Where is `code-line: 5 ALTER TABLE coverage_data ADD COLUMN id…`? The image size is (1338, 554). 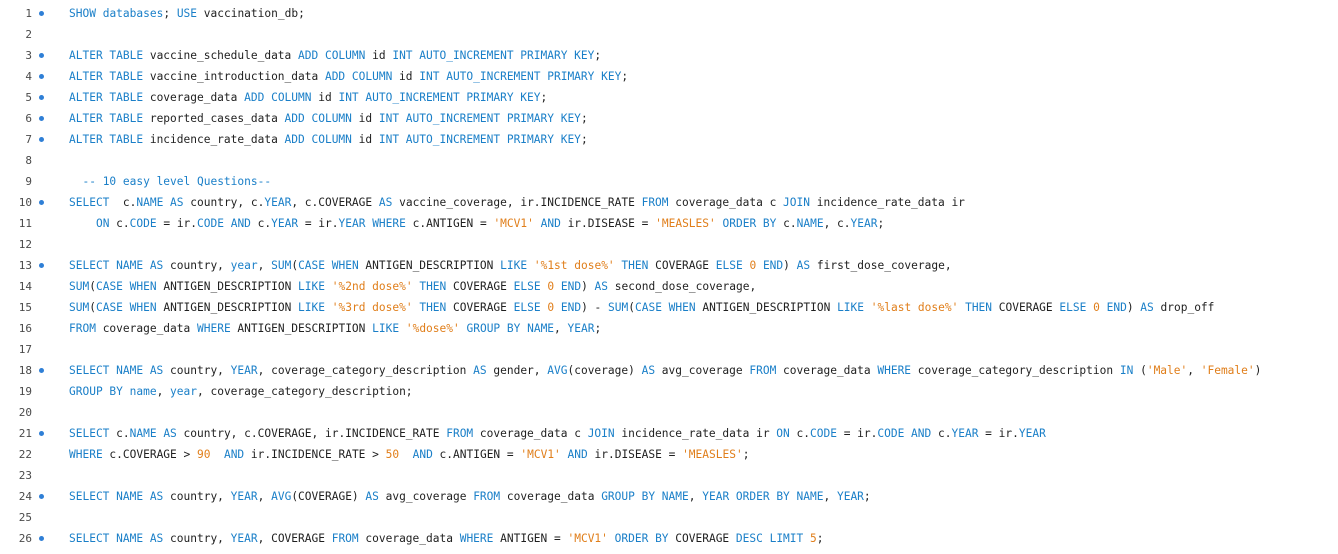
code-line: 5 ALTER TABLE coverage_data ADD COLUMN id… is located at coordinates (669, 97).